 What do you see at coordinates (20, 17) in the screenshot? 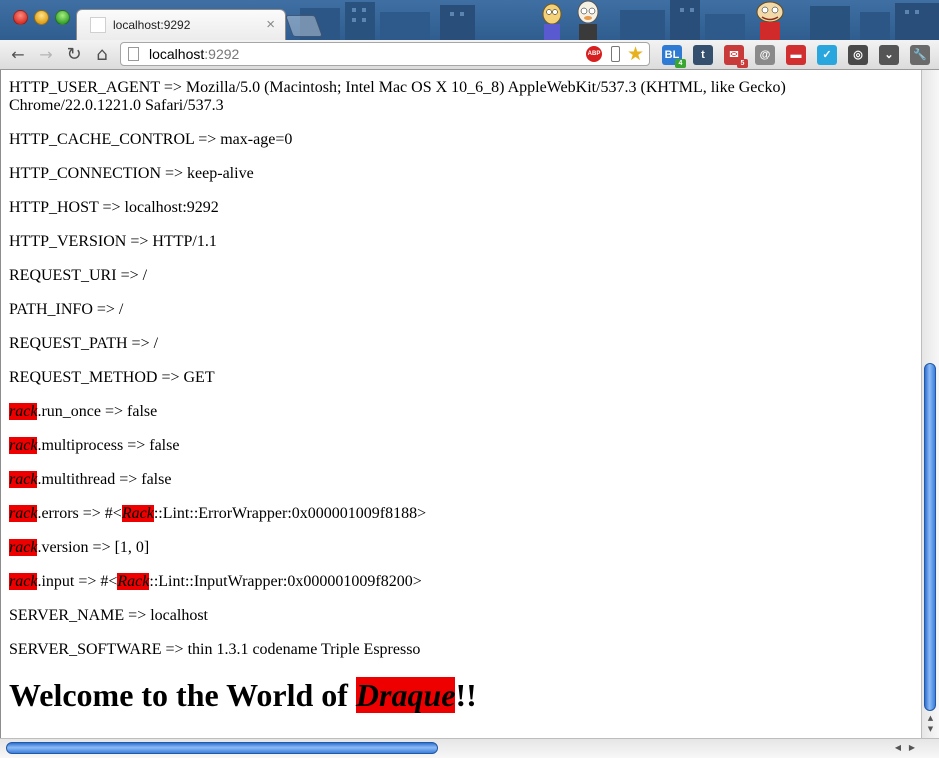
I see `close-window-button` at bounding box center [20, 17].